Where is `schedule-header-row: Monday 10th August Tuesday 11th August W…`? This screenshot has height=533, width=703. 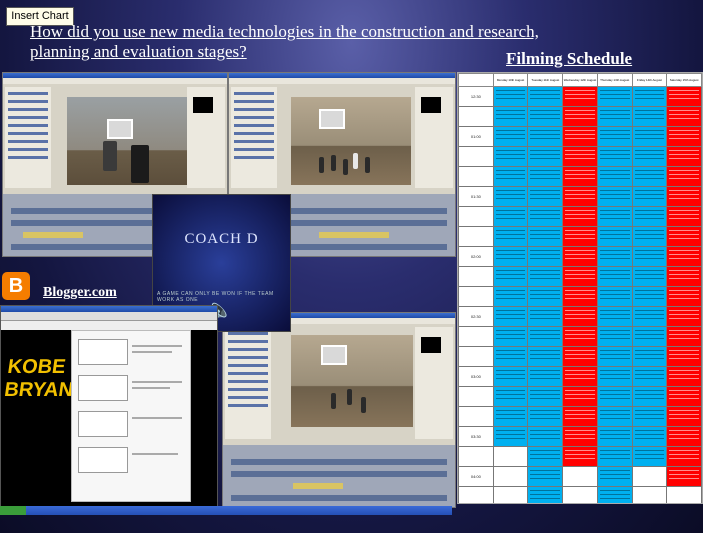
schedule-header-row: Monday 10th August Tuesday 11th August W… is located at coordinates (580, 80).